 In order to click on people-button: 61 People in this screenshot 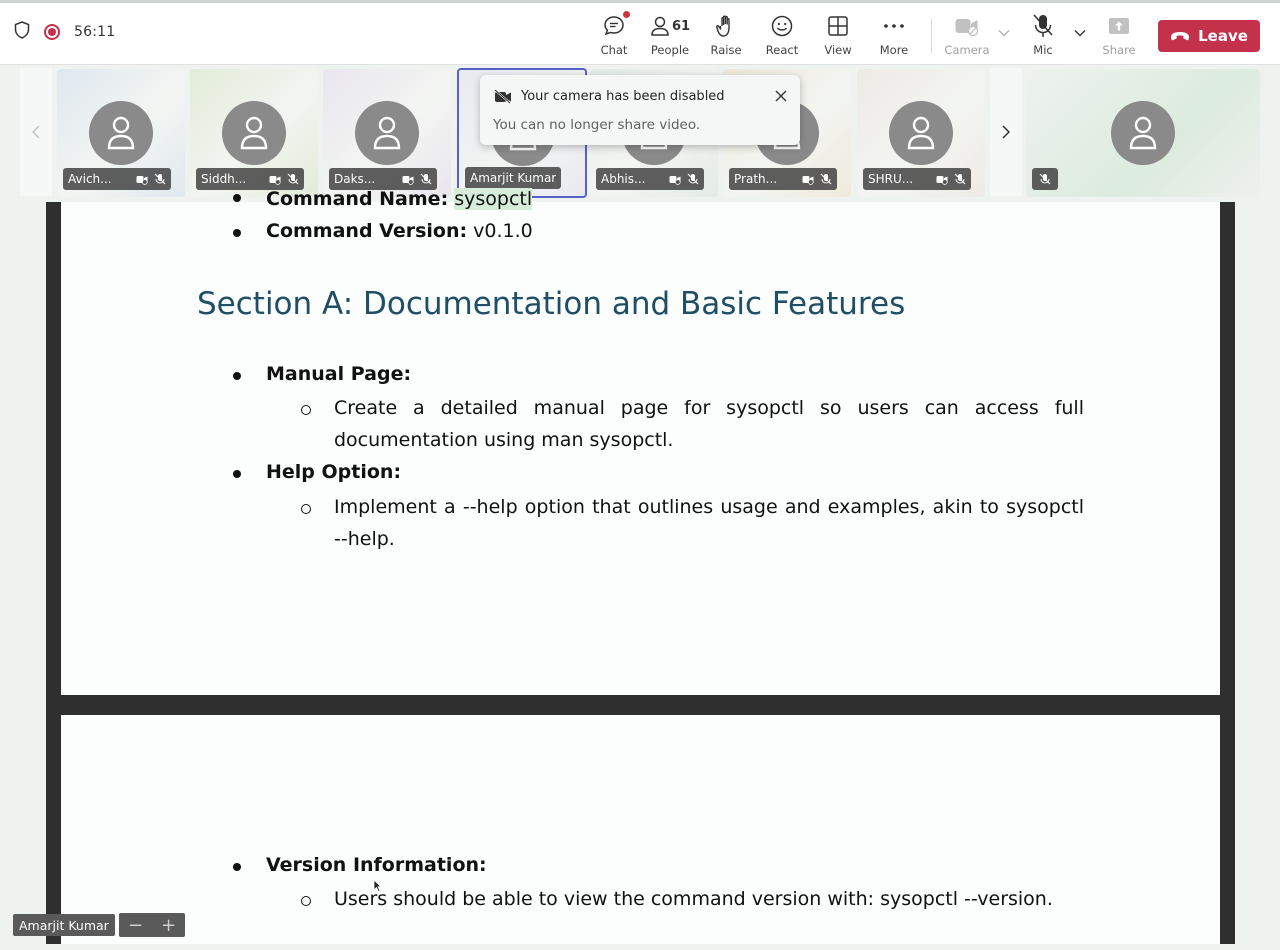, I will do `click(670, 36)`.